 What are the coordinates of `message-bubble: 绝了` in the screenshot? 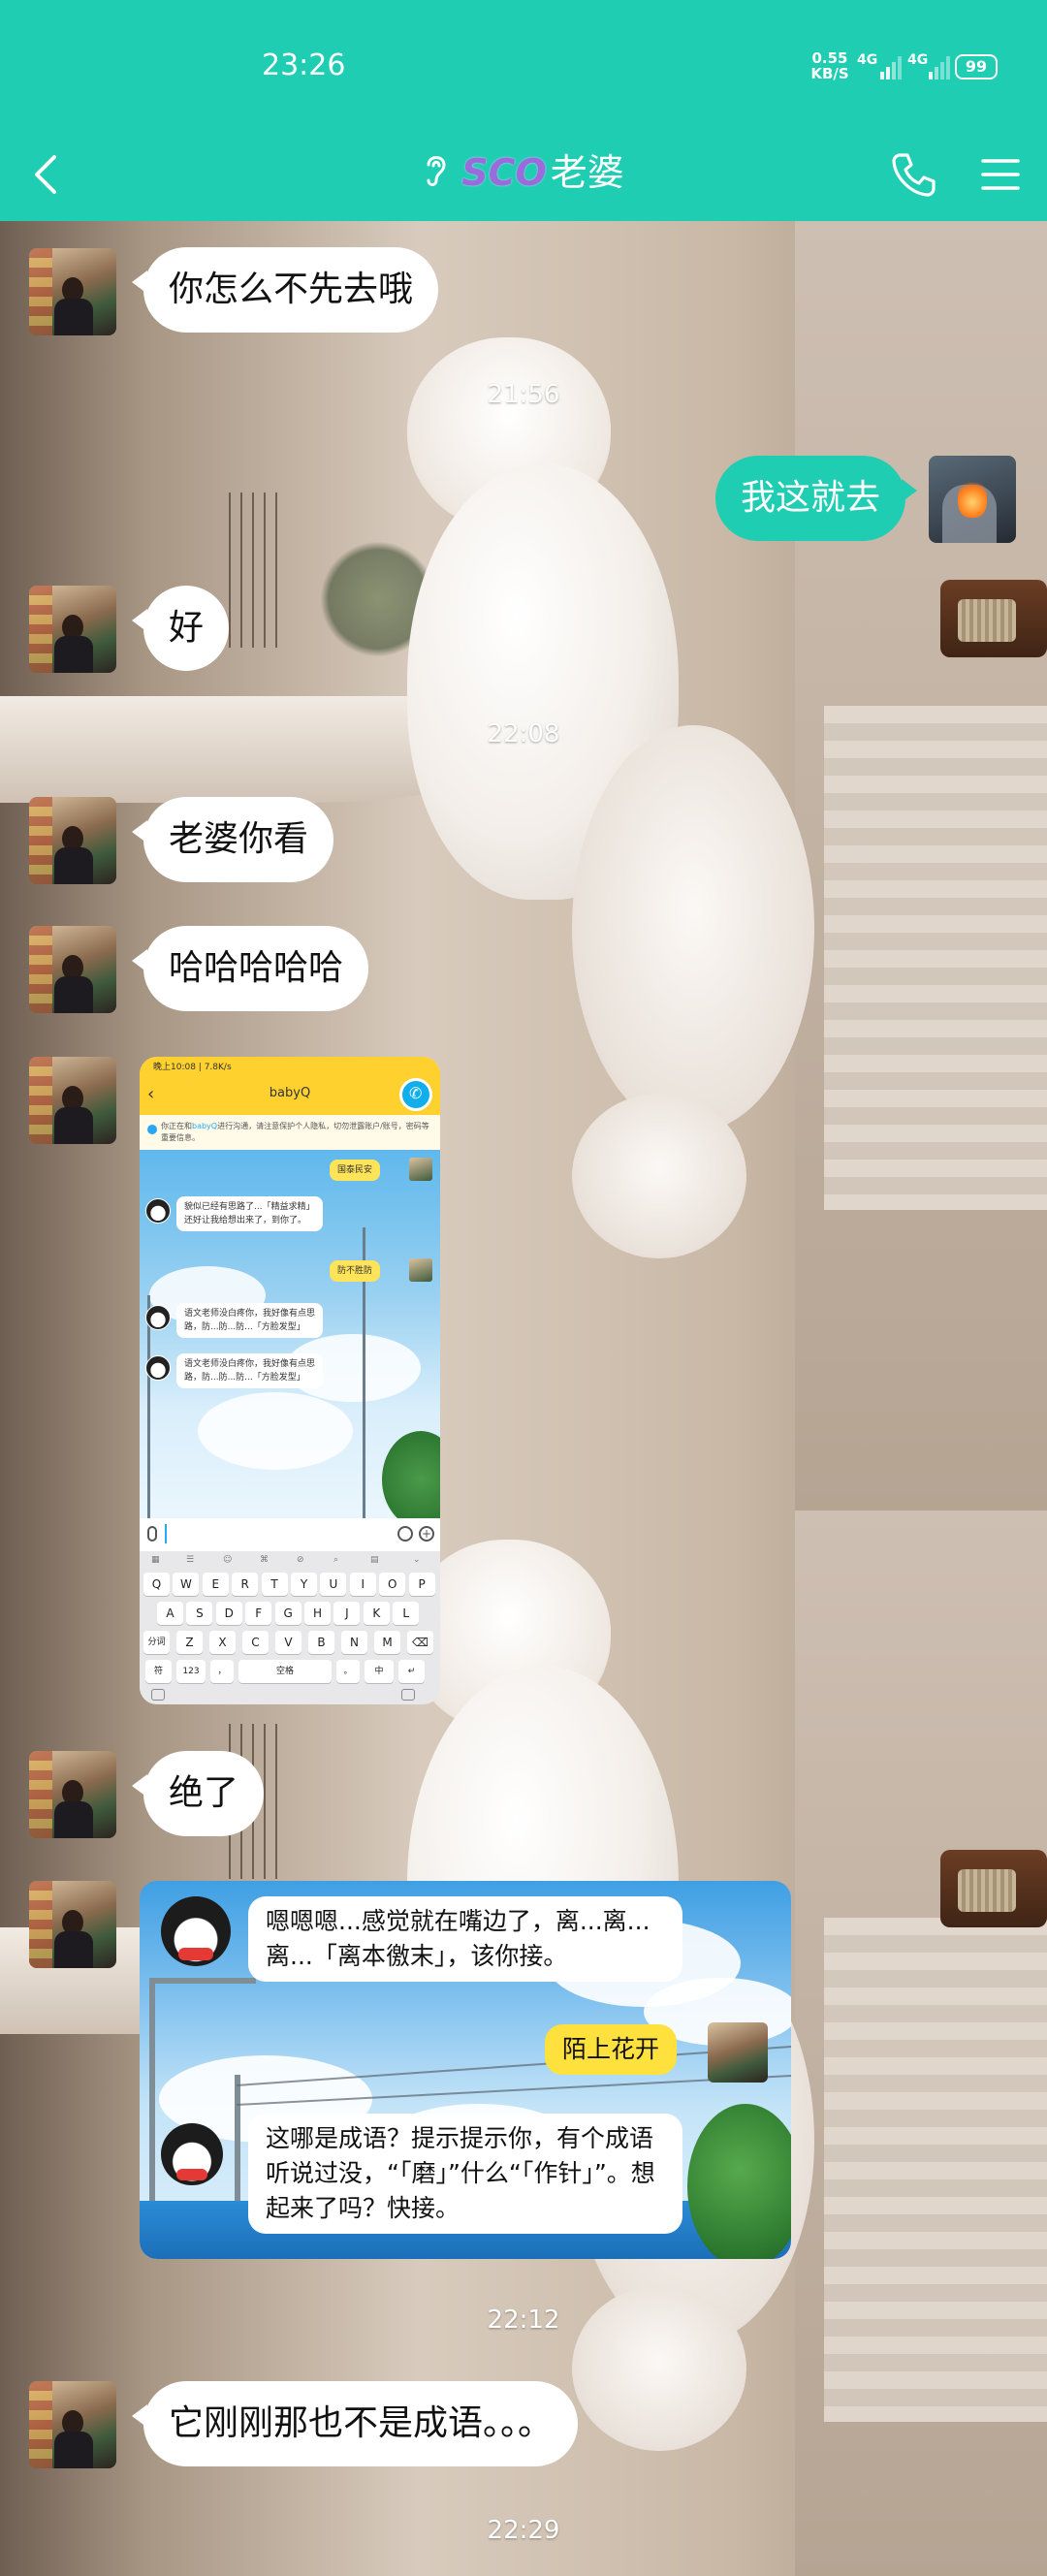 It's located at (198, 1794).